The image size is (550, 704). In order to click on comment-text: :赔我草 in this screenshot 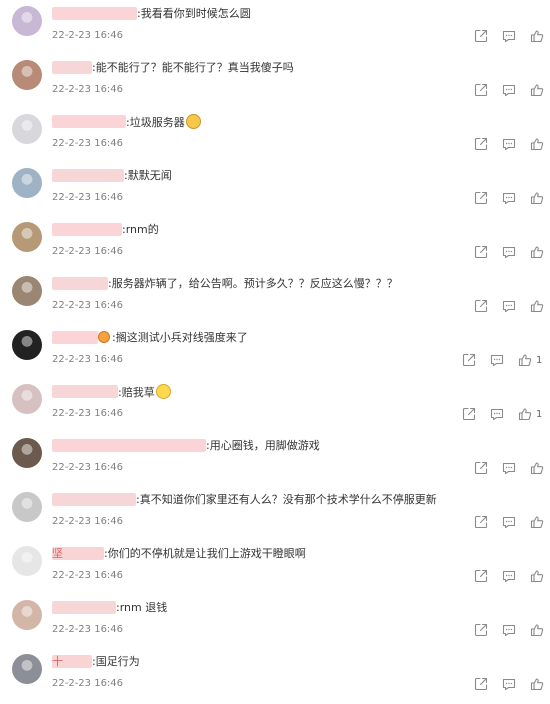, I will do `click(136, 392)`.